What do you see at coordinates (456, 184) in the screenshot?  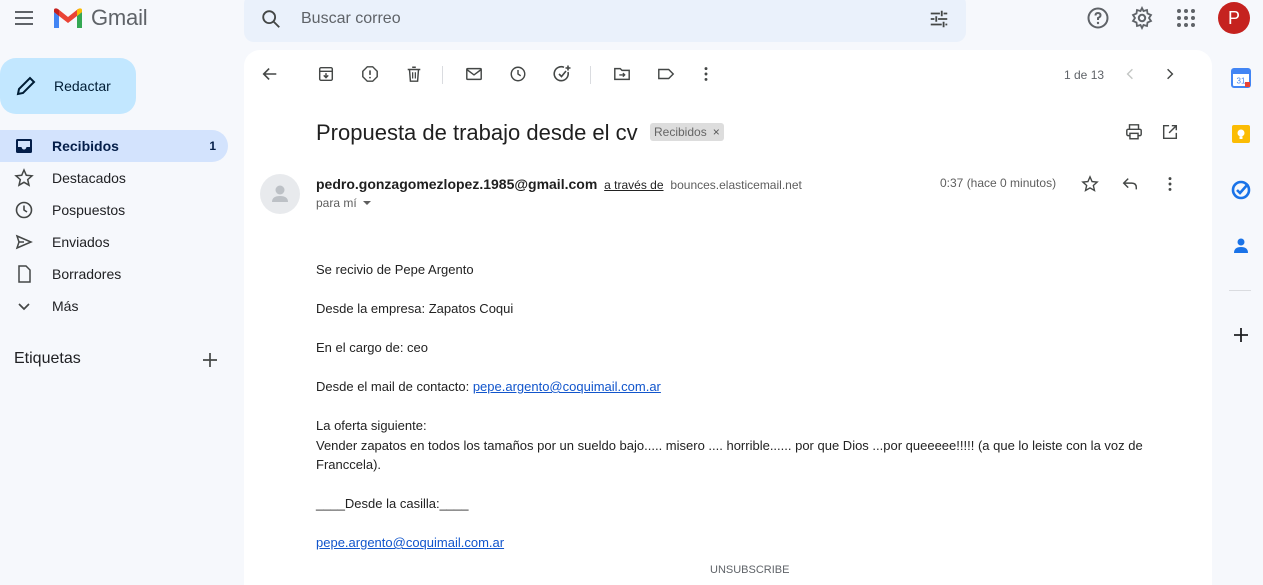 I see `sender-email: pedro.gonzagomezlopez.1985@gmail.com` at bounding box center [456, 184].